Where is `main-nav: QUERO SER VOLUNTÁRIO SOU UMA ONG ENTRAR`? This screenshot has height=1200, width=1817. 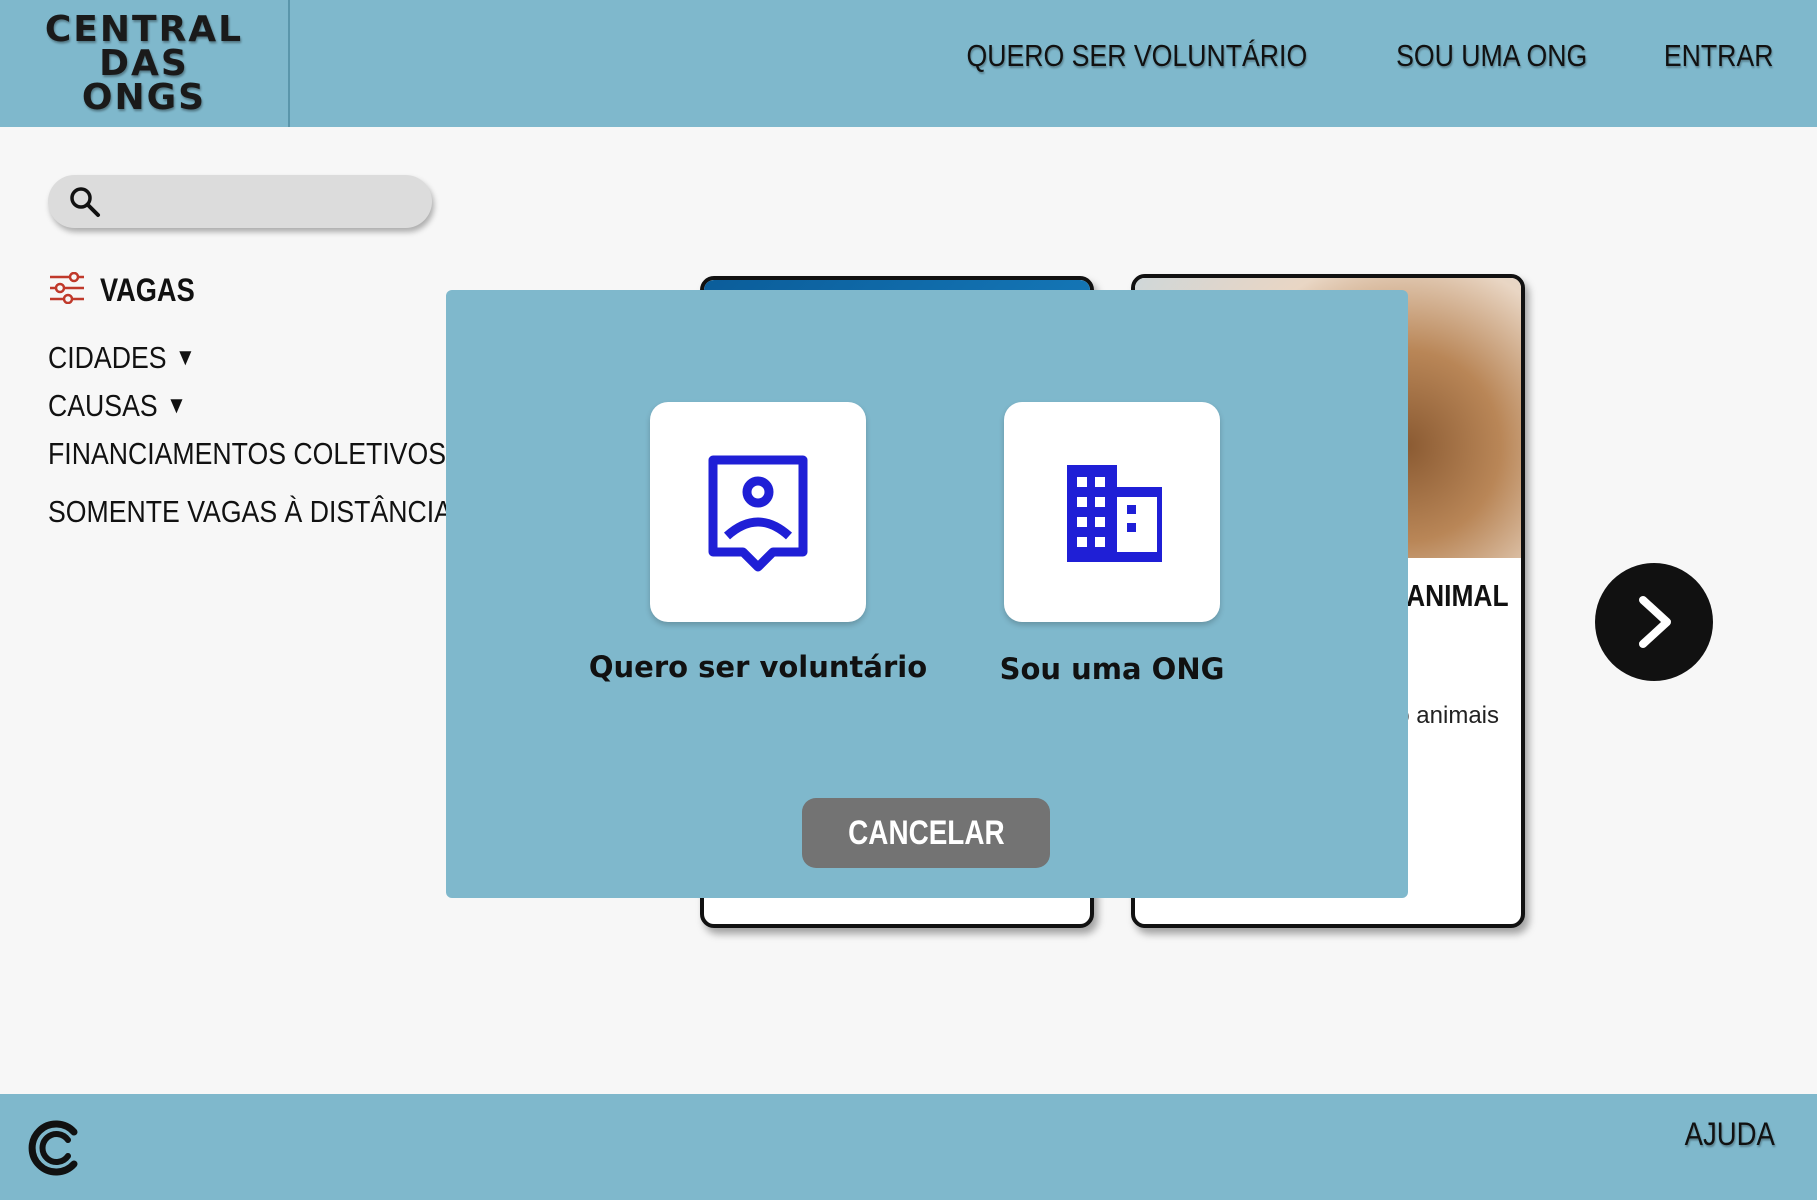
main-nav: QUERO SER VOLUNTÁRIO SOU UMA ONG ENTRAR is located at coordinates (1342, 56).